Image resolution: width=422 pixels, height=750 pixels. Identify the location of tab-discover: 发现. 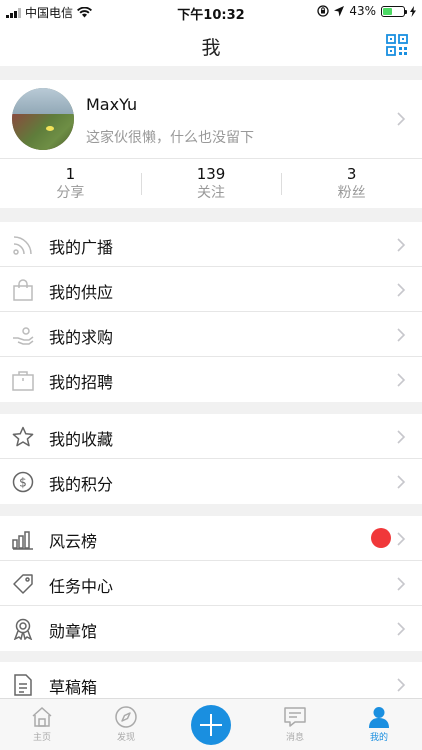
(126, 724).